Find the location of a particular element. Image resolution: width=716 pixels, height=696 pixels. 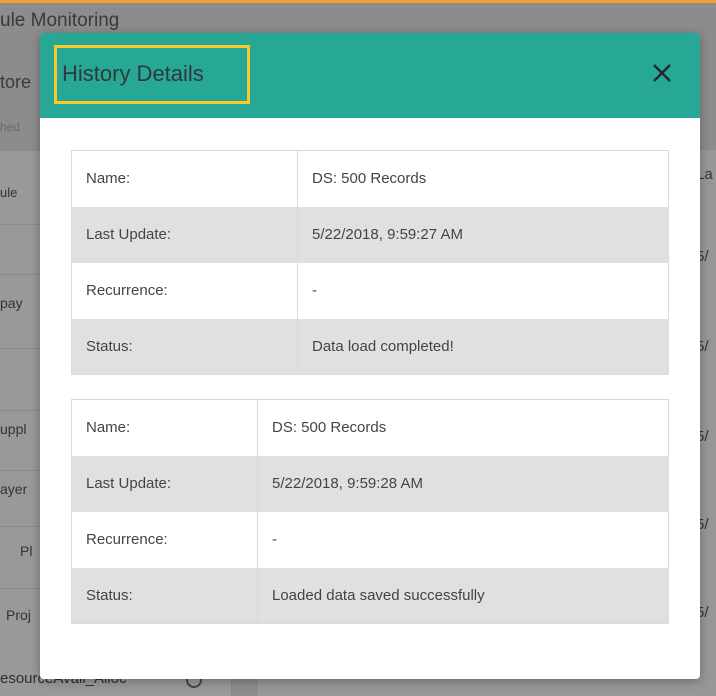

table-row: Last Update: 5/22/2018, 9:59:27 AM is located at coordinates (370, 234).